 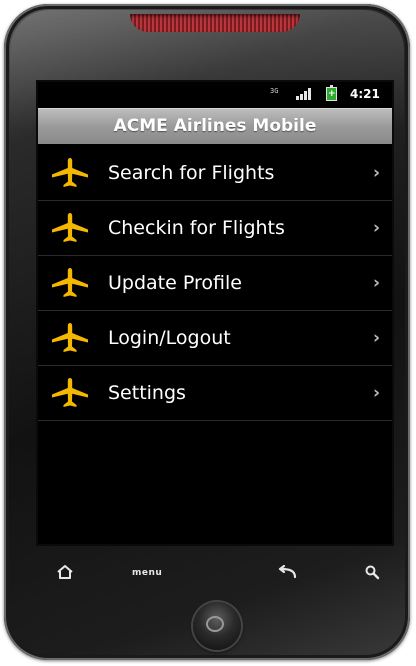 I want to click on menu-item-login-logout: Login/Logout ›, so click(x=215, y=338).